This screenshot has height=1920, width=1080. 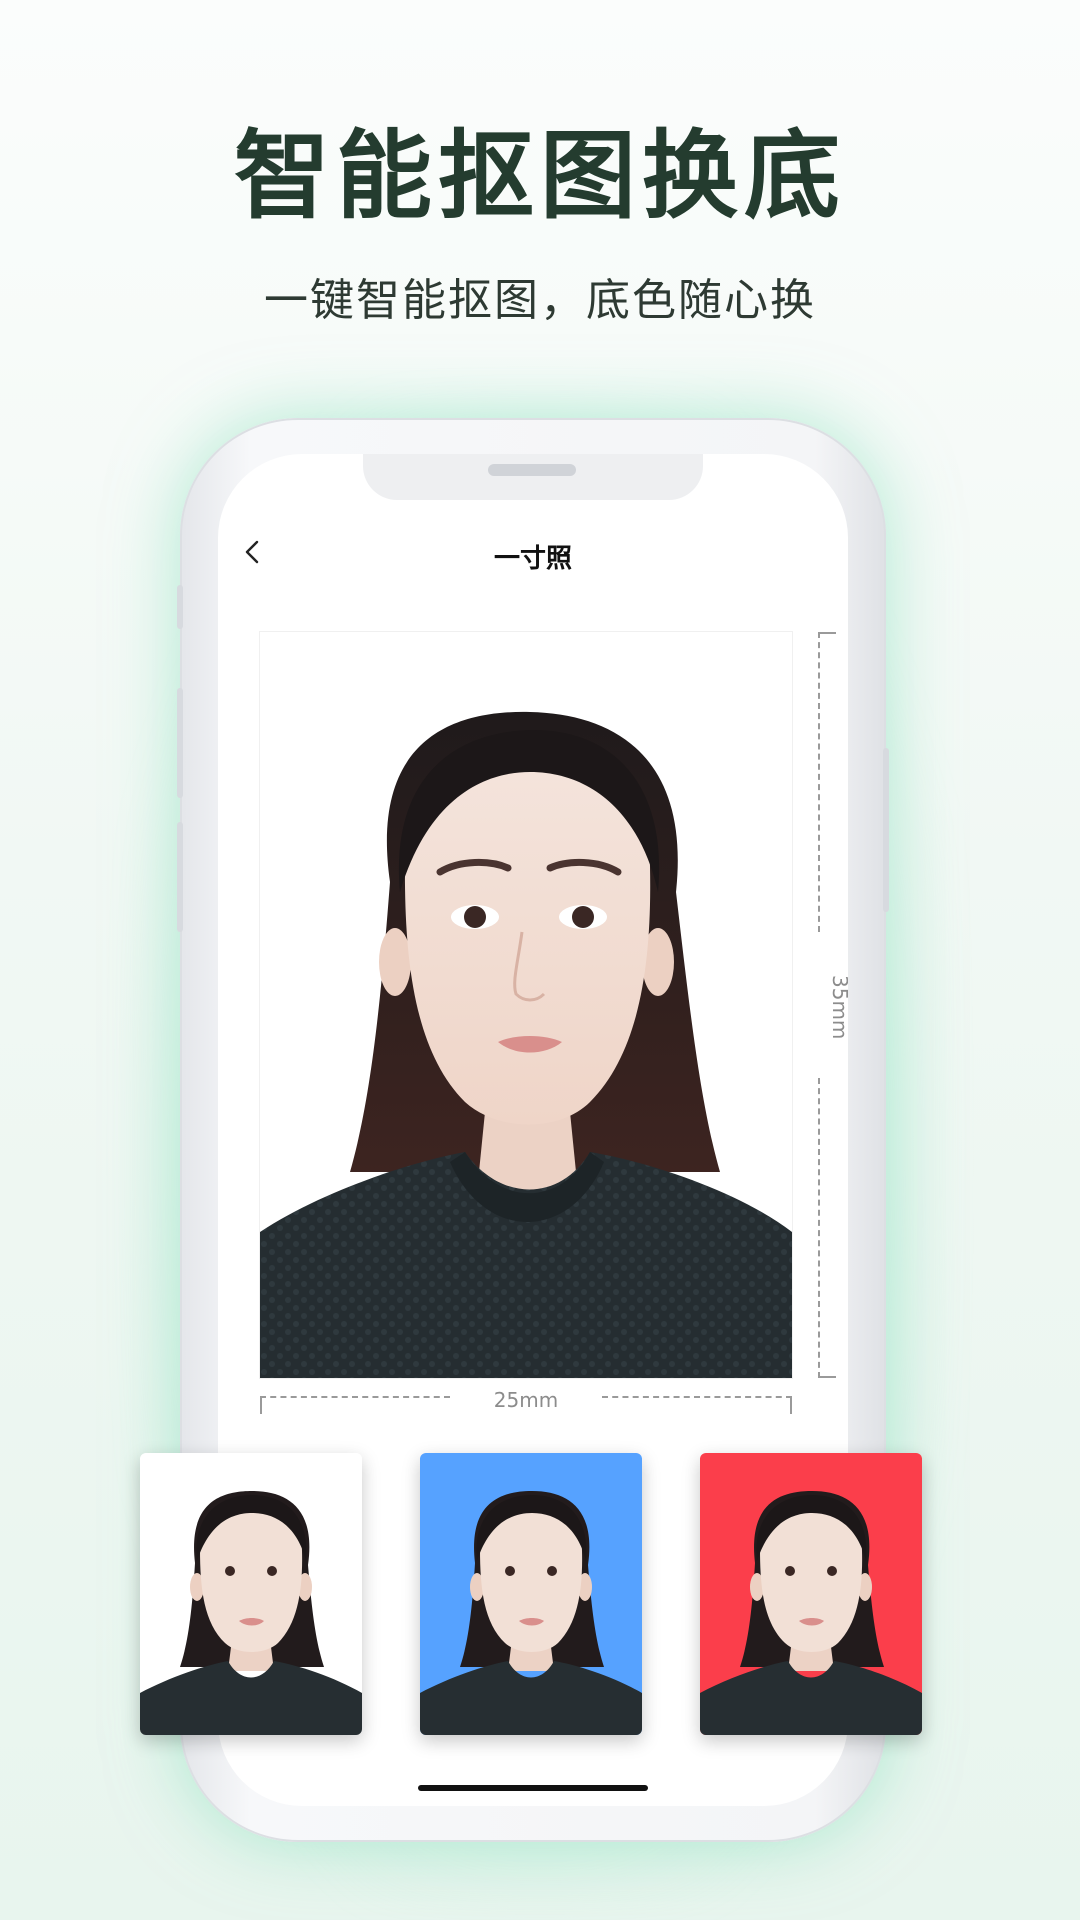 I want to click on phone-speaker, so click(x=532, y=470).